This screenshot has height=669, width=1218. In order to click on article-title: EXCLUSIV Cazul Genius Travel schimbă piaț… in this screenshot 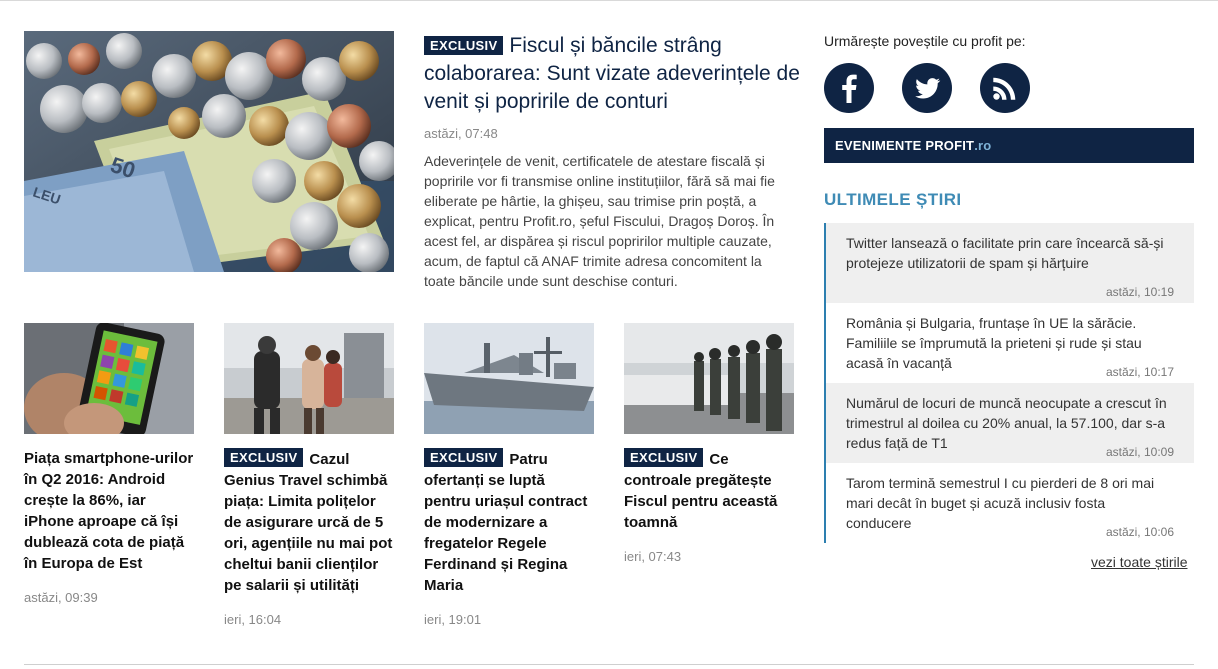, I will do `click(309, 522)`.